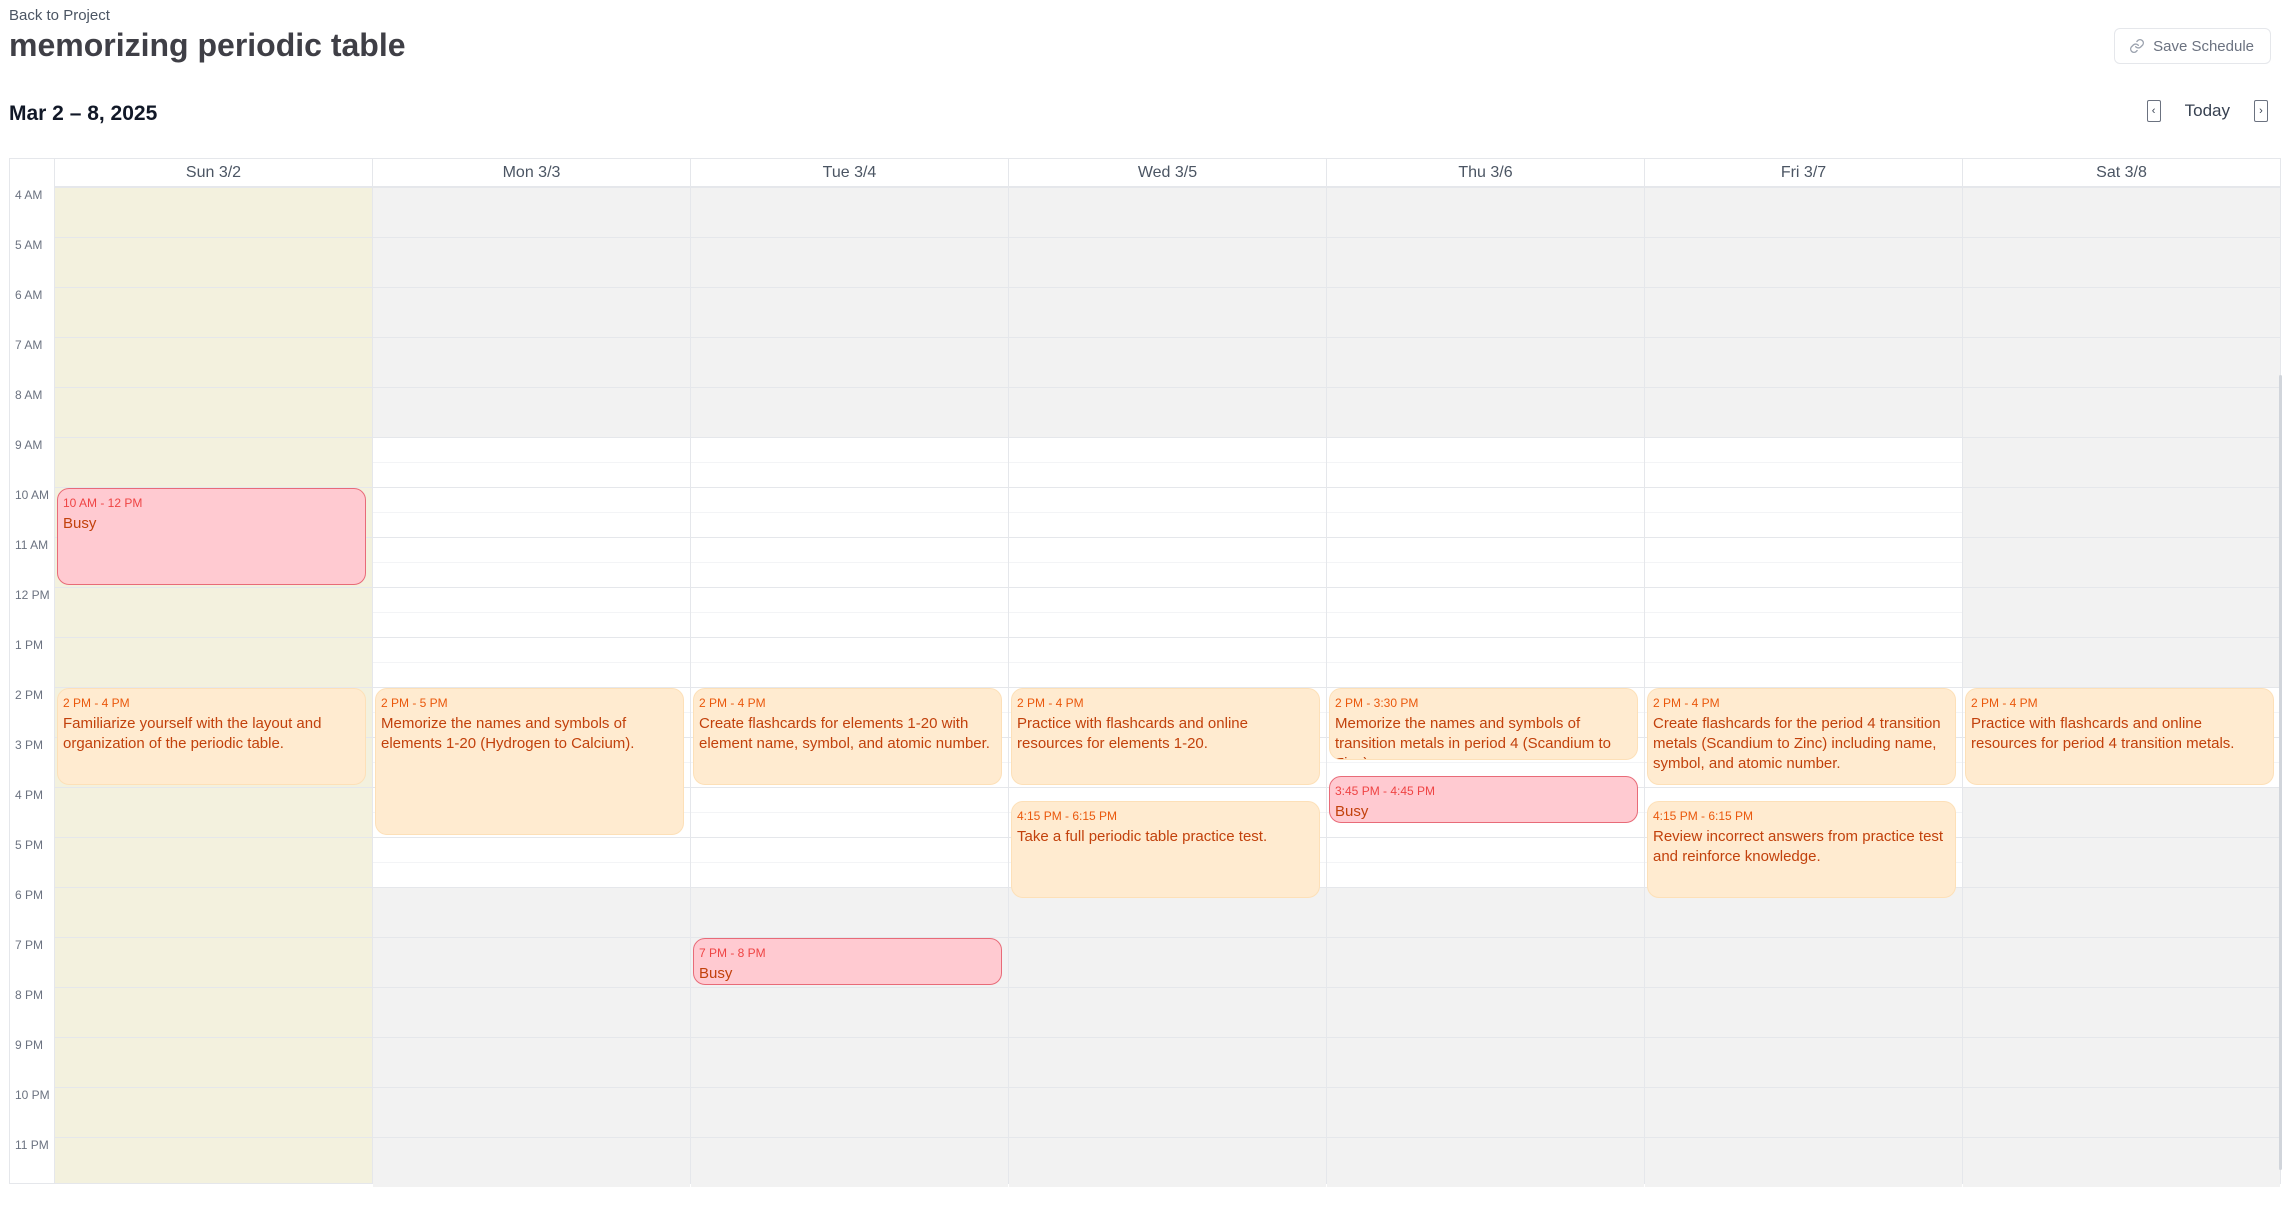  I want to click on prev-week-button: ‹, so click(2153, 111).